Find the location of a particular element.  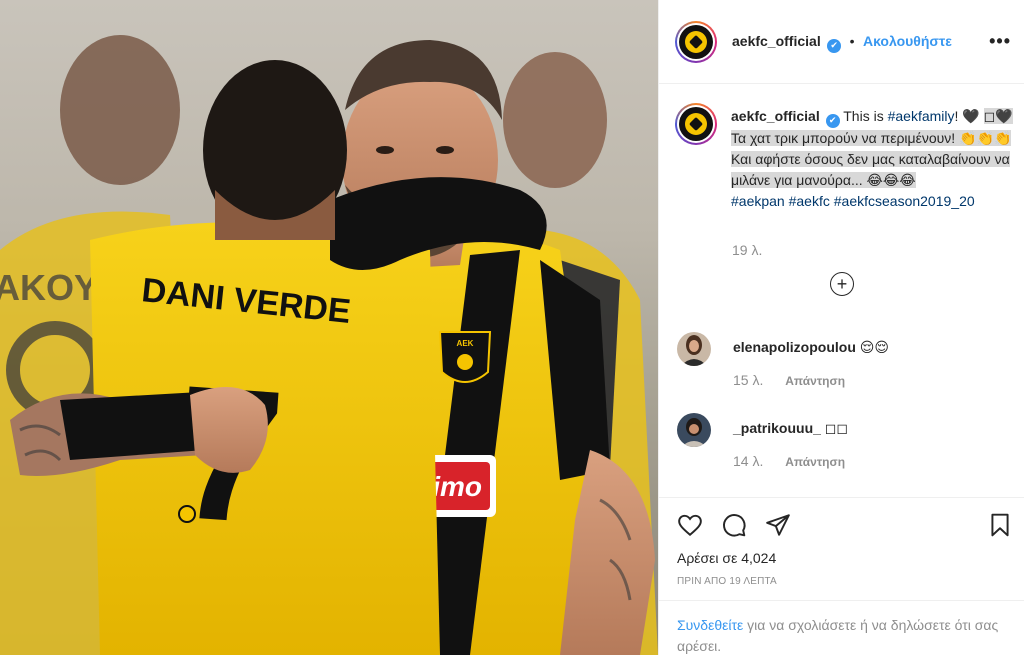

comment-username: _patrikouuu_ is located at coordinates (777, 428).